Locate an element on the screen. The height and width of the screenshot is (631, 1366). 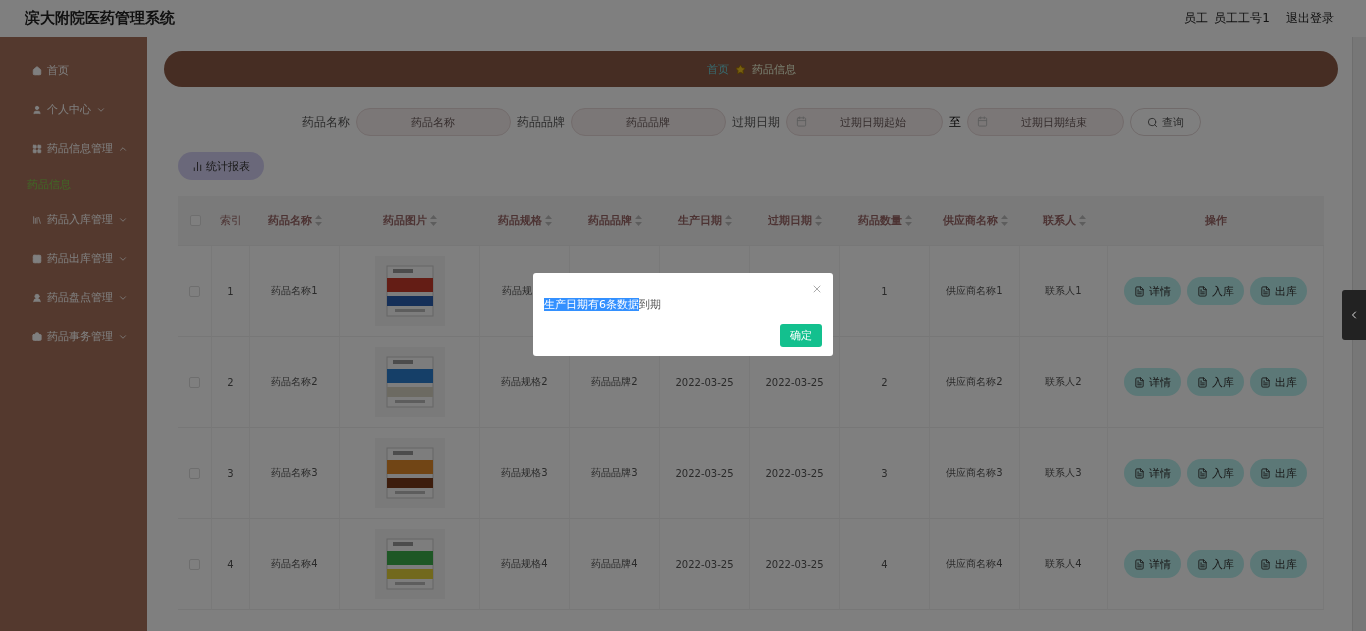
column-header: 索引 is located at coordinates (231, 220).